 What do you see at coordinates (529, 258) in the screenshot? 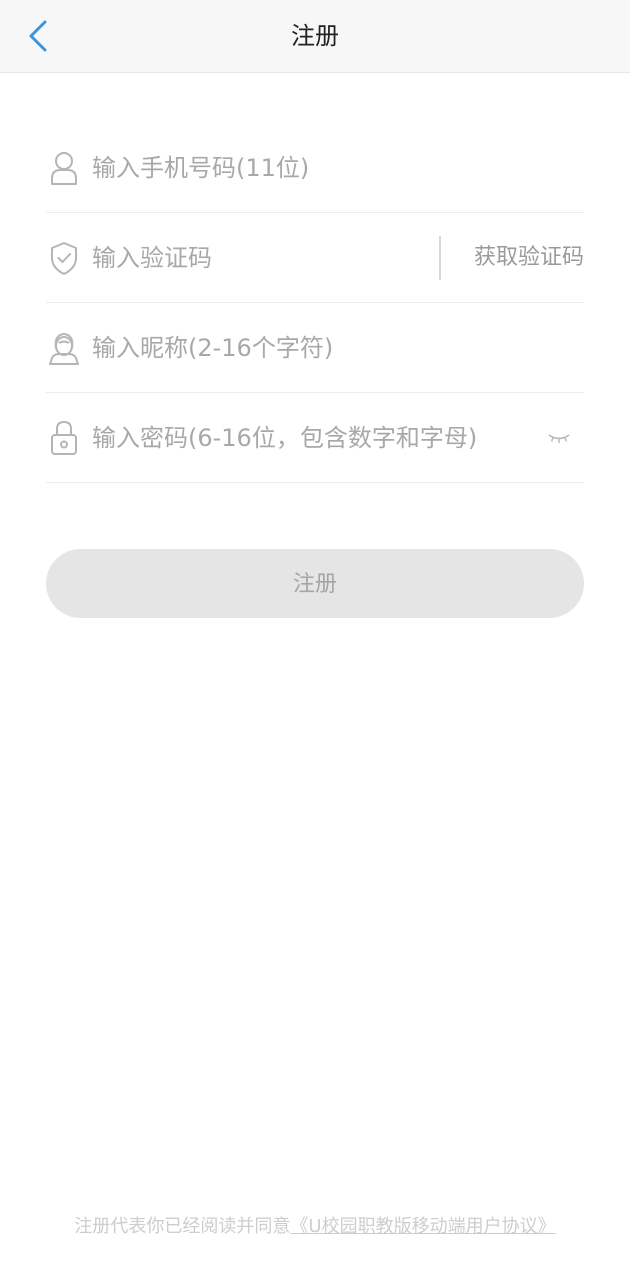
I see `get-code-button: 获取验证码` at bounding box center [529, 258].